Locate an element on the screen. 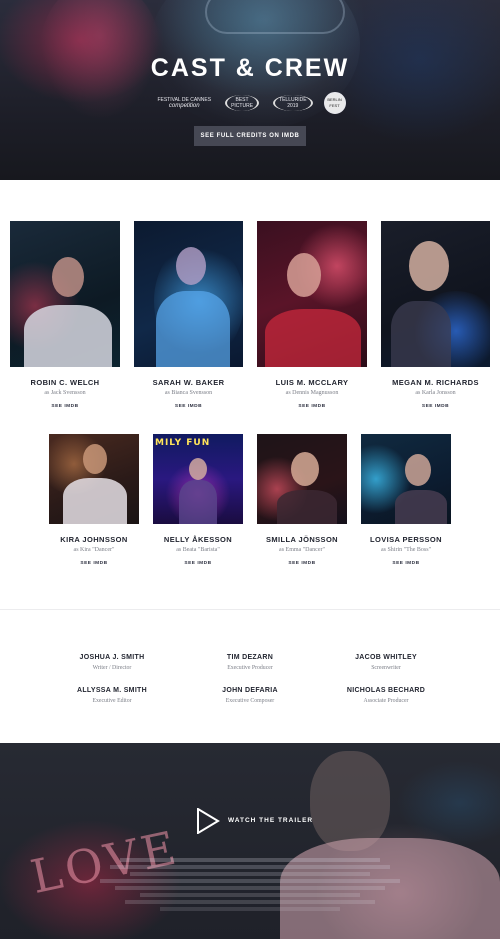 The width and height of the screenshot is (500, 939). cast-name: SMILLA JÖNSSON is located at coordinates (302, 539).